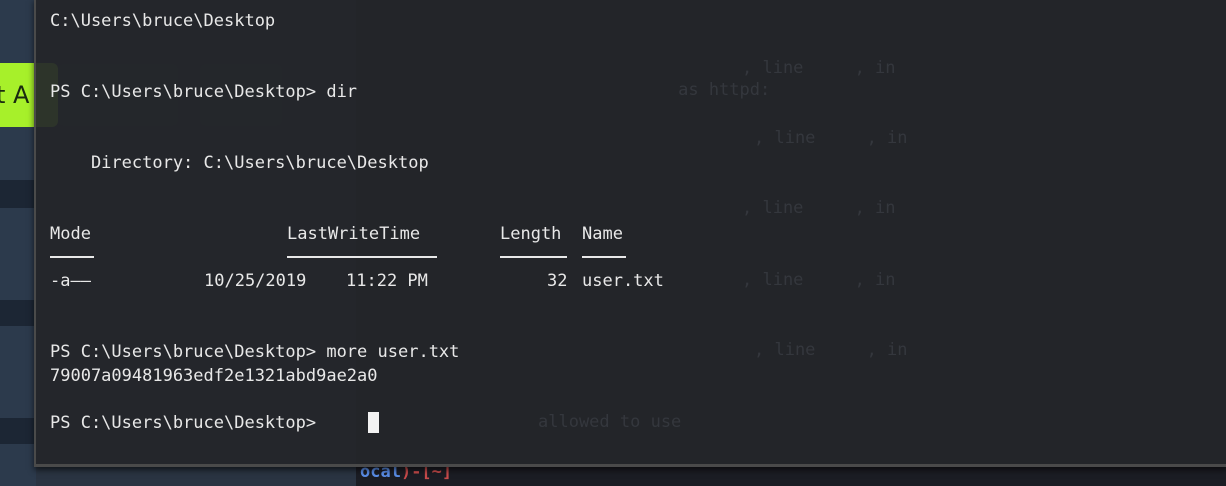  What do you see at coordinates (791, 474) in the screenshot?
I see `background-terminal-bottom: ocal)-[~]` at bounding box center [791, 474].